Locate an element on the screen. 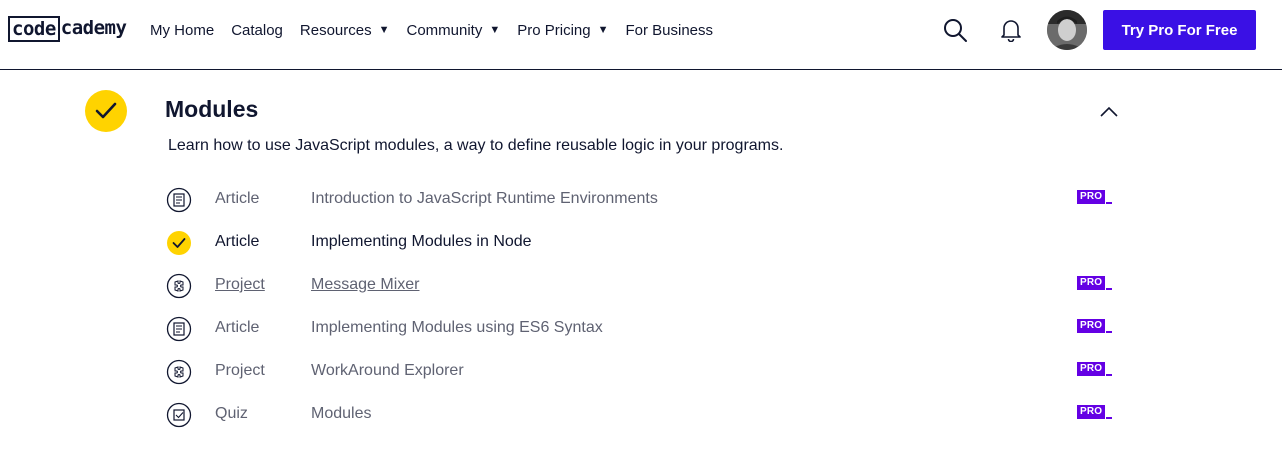 The image size is (1282, 460). nav-community: Community ▼ is located at coordinates (453, 30).